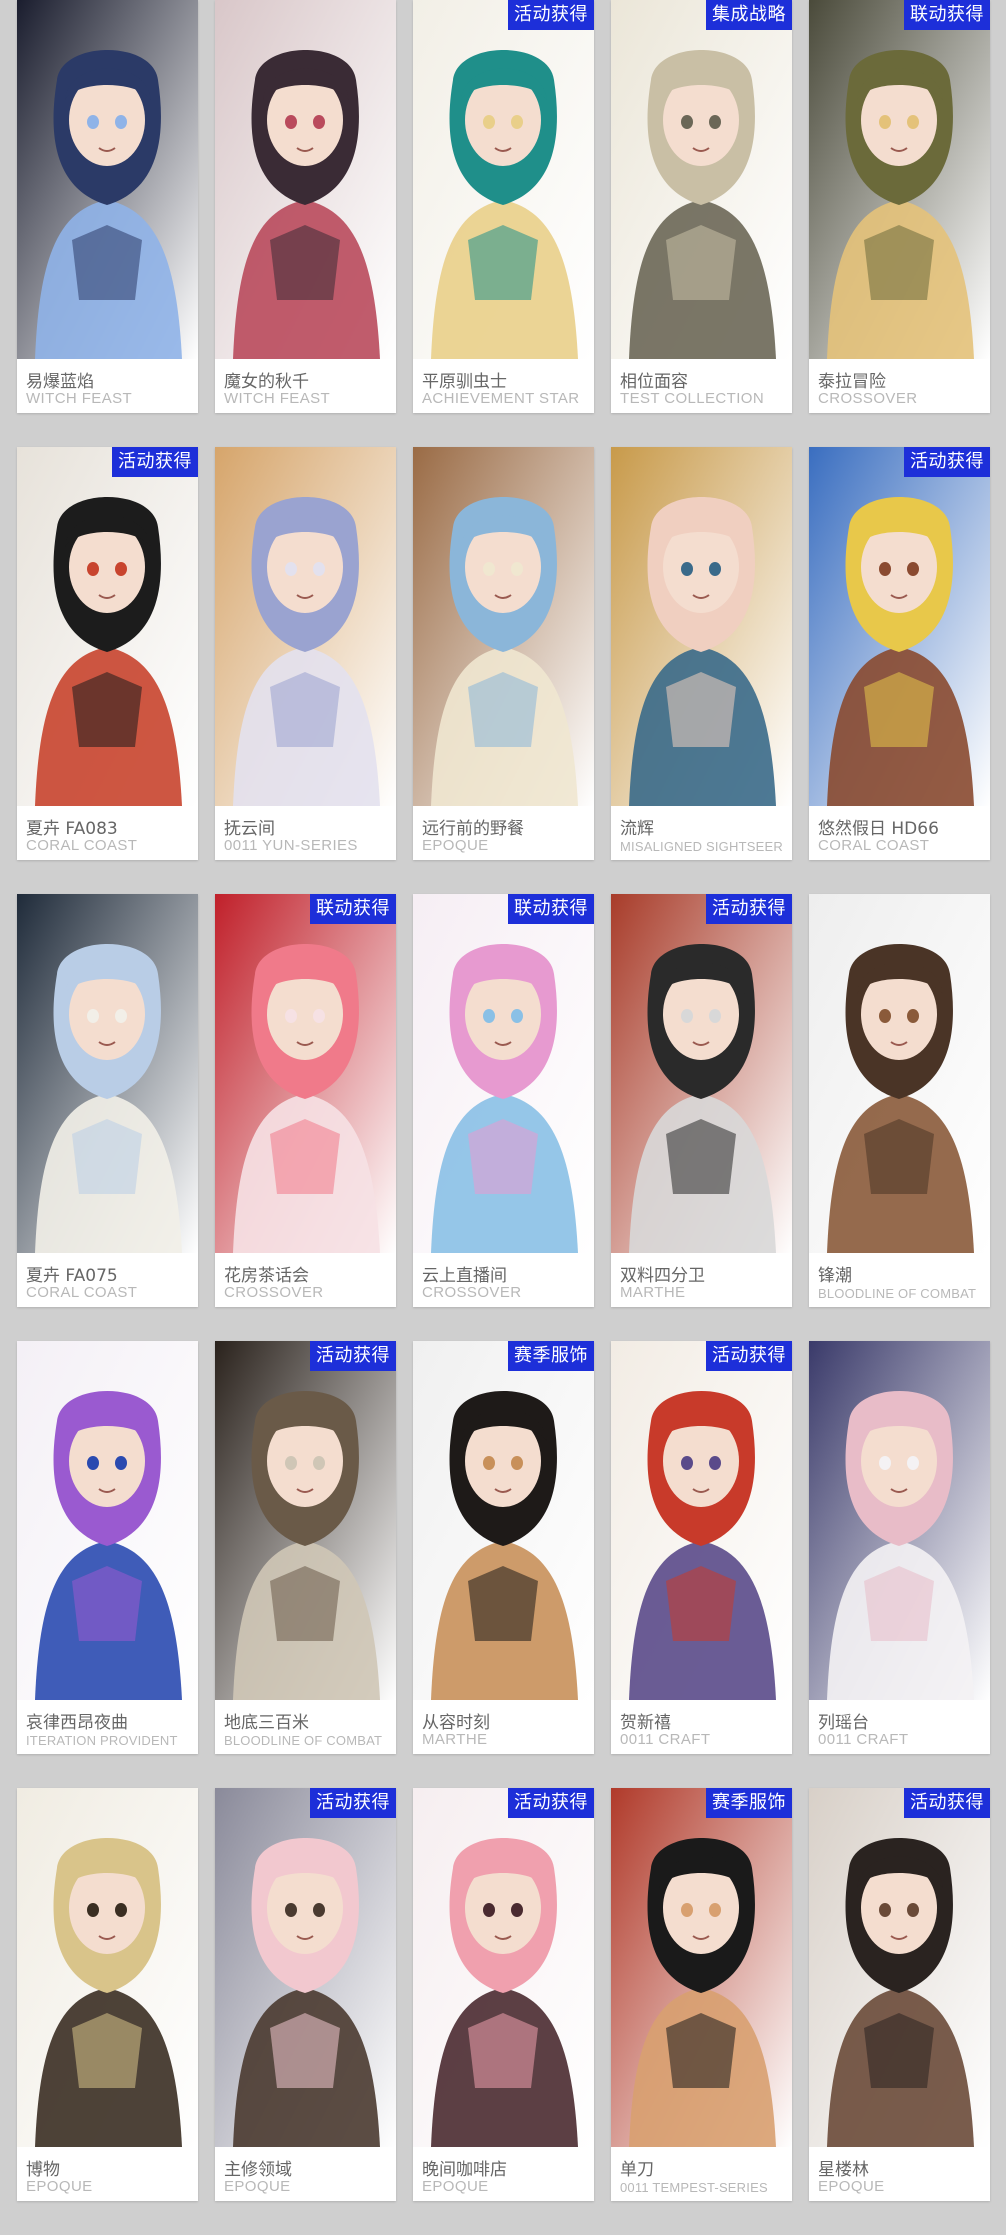 Image resolution: width=1006 pixels, height=2235 pixels. I want to click on skin-card: 锋潮 BLOODLINE OF COMBAT, so click(899, 1100).